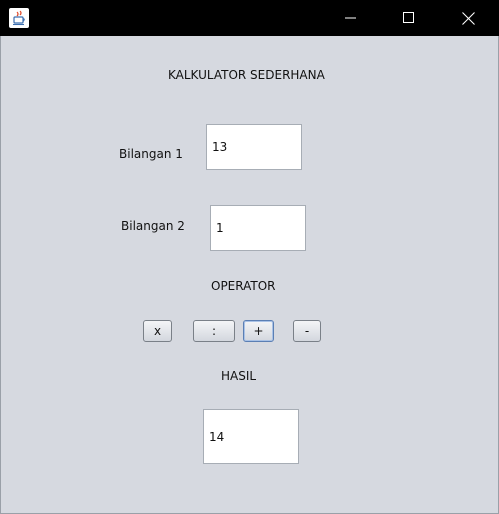 The height and width of the screenshot is (514, 499). What do you see at coordinates (251, 436) in the screenshot?
I see `hasil-output: 14` at bounding box center [251, 436].